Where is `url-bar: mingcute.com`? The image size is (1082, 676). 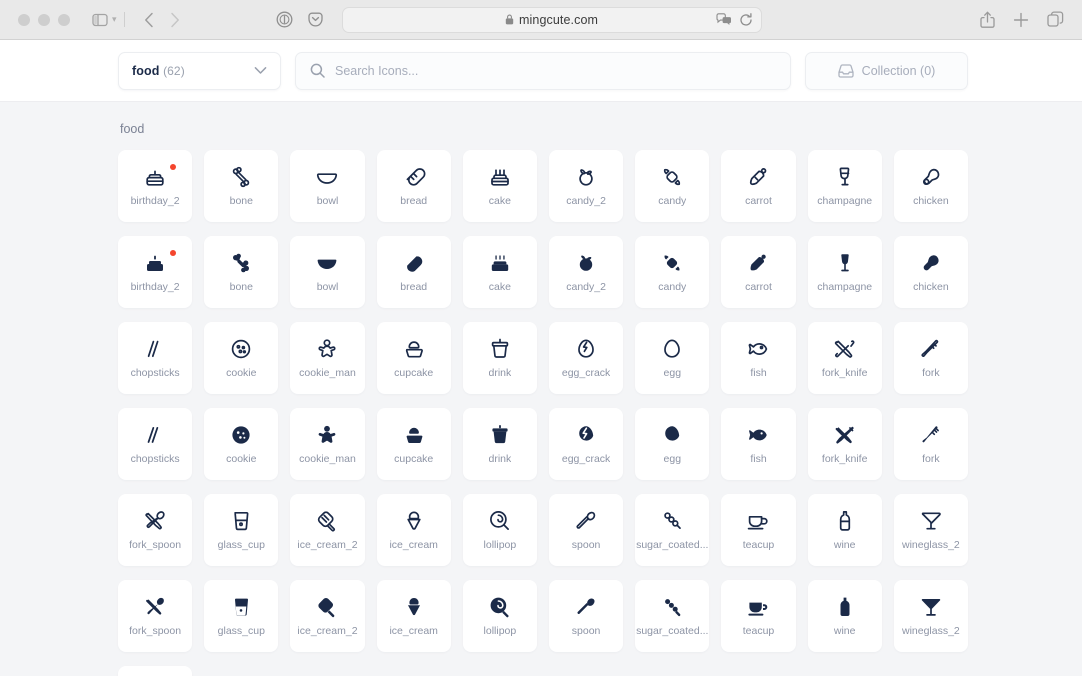 url-bar: mingcute.com is located at coordinates (551, 19).